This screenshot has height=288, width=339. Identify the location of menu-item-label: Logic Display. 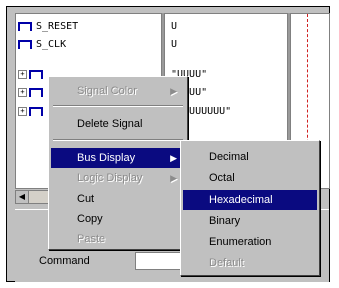
(110, 178).